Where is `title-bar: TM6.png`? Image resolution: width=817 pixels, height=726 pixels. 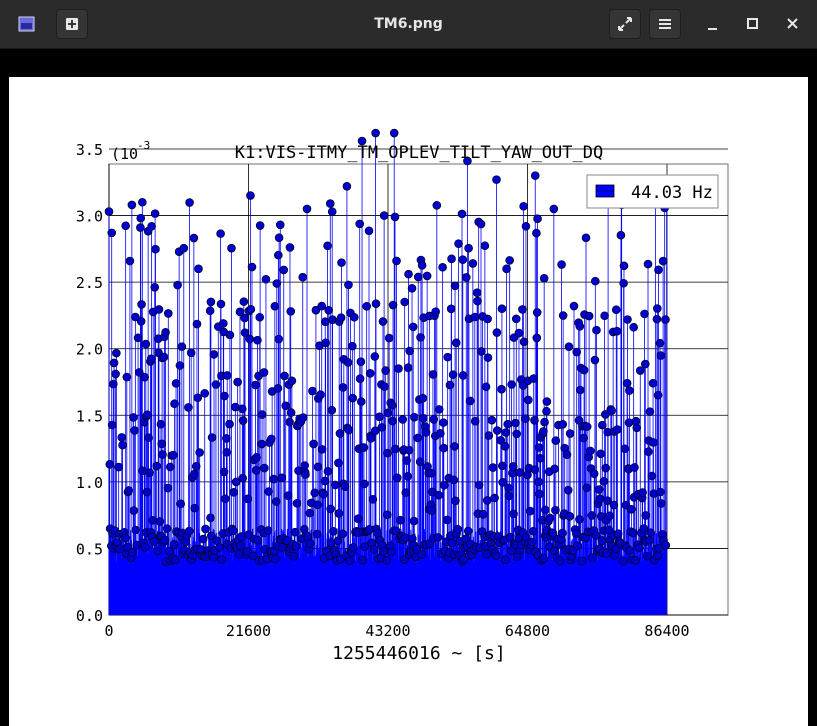 title-bar: TM6.png is located at coordinates (408, 24).